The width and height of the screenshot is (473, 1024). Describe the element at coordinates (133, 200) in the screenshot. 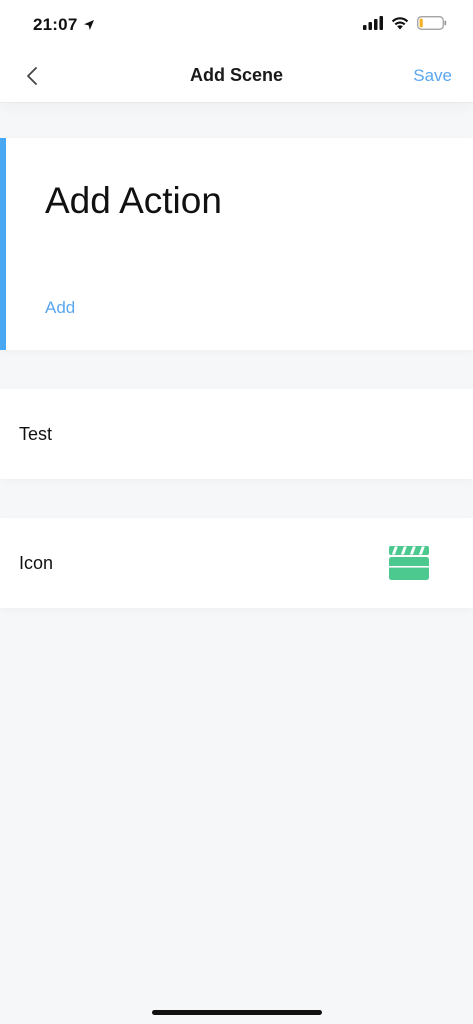

I see `add-action-title: Add Action` at that location.